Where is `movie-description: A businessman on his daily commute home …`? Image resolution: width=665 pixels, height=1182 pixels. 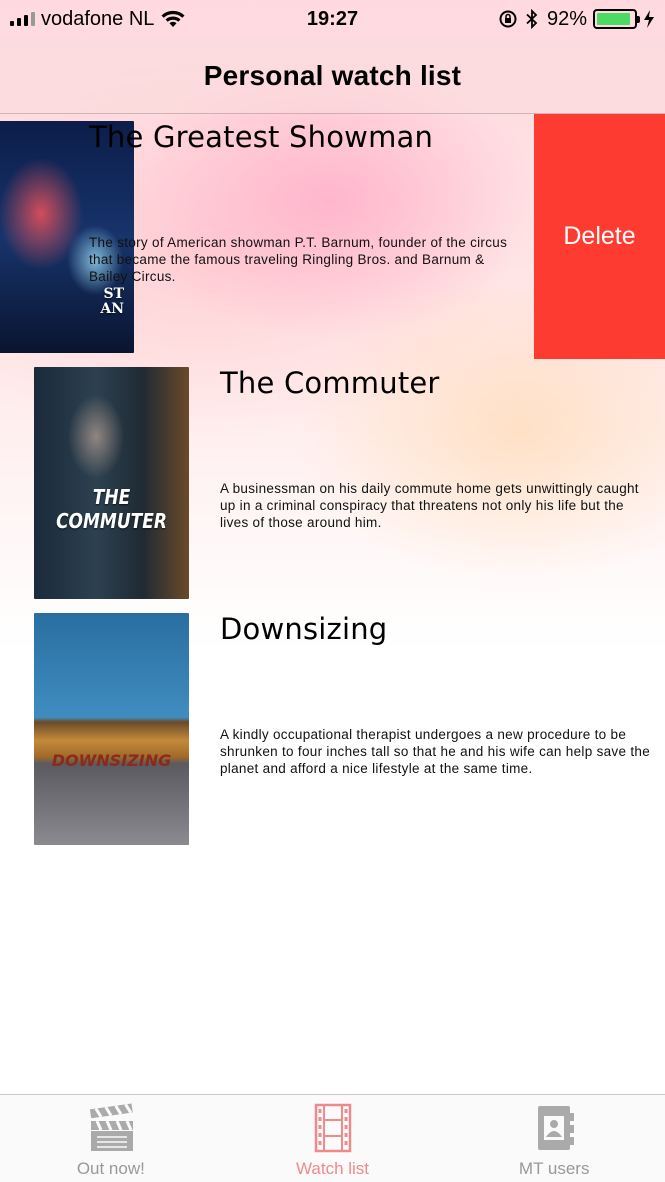 movie-description: A businessman on his daily commute home … is located at coordinates (429, 505).